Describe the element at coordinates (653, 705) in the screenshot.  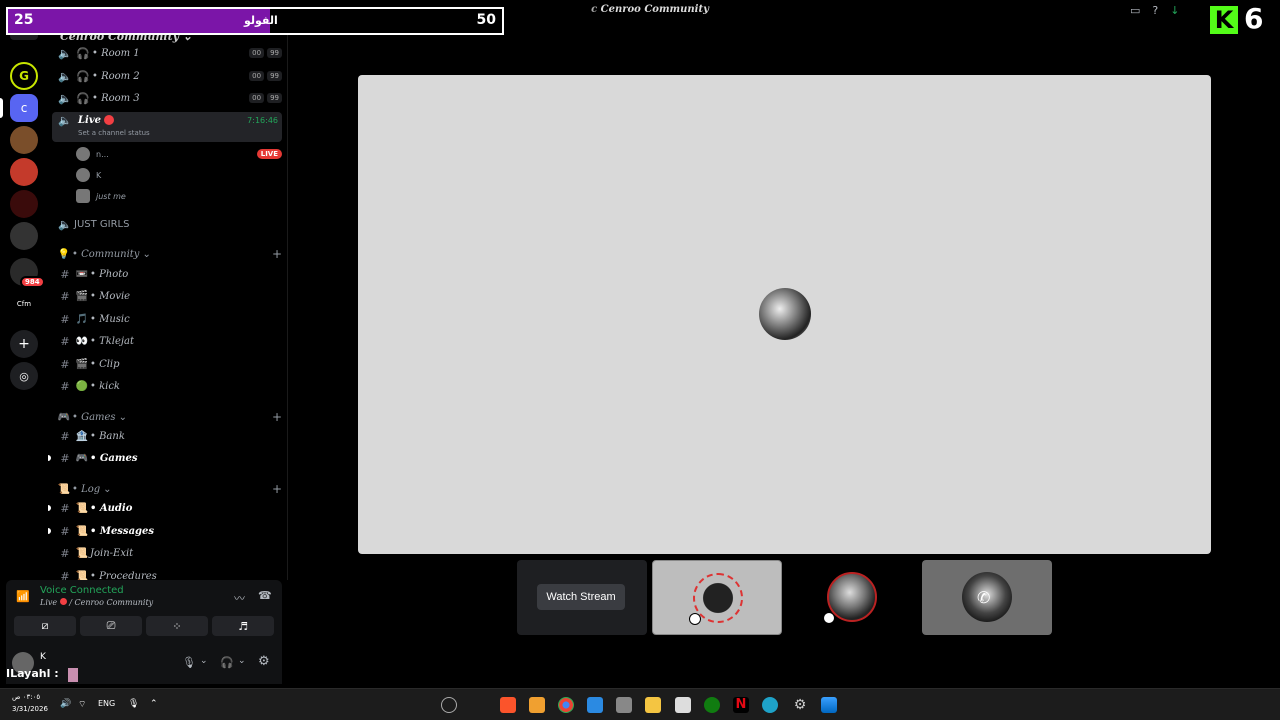
I see `file-explorer-icon` at that location.